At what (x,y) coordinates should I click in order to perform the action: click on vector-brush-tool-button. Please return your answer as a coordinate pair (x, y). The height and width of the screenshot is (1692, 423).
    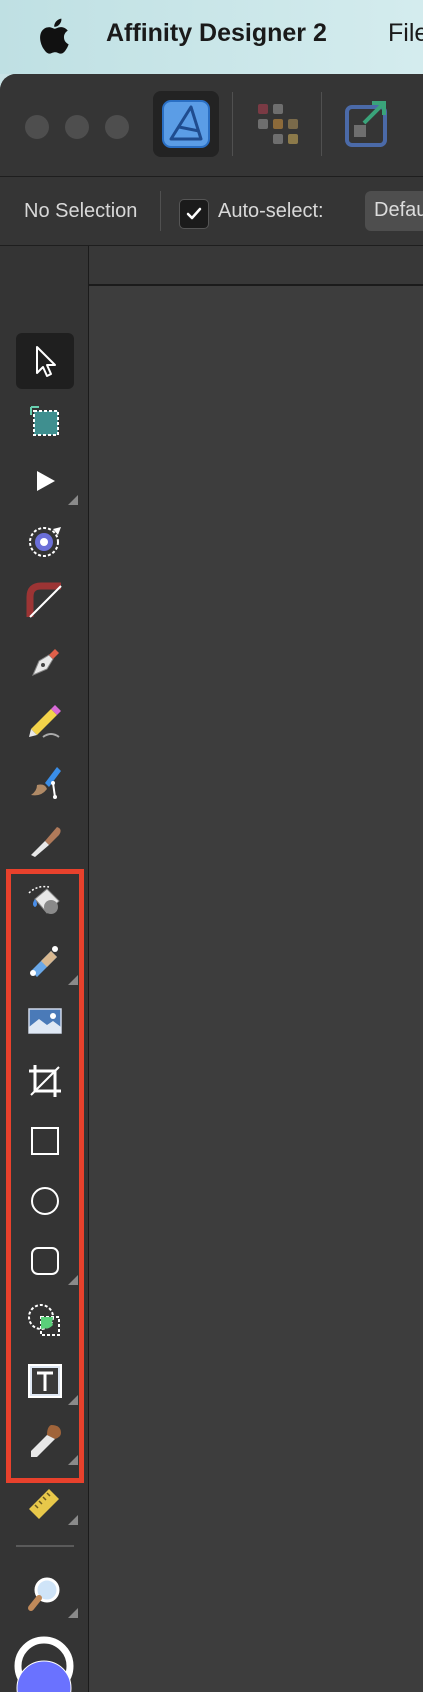
    Looking at the image, I should click on (45, 781).